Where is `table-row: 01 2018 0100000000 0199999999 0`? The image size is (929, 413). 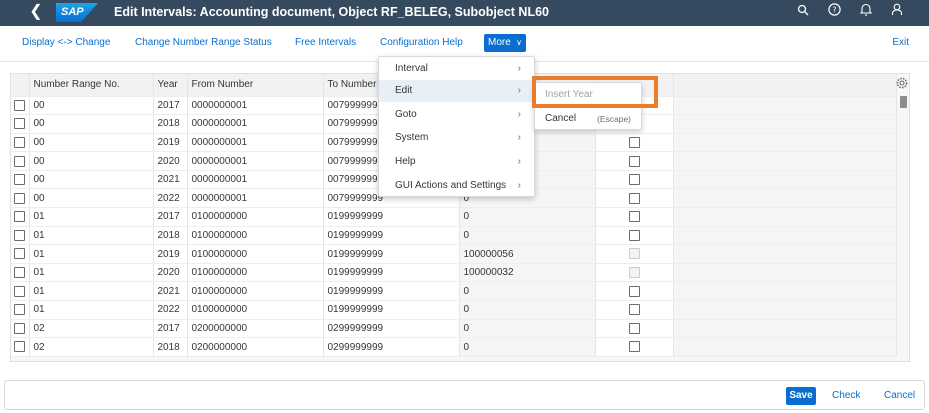
table-row: 01 2018 0100000000 0199999999 0 is located at coordinates (454, 236).